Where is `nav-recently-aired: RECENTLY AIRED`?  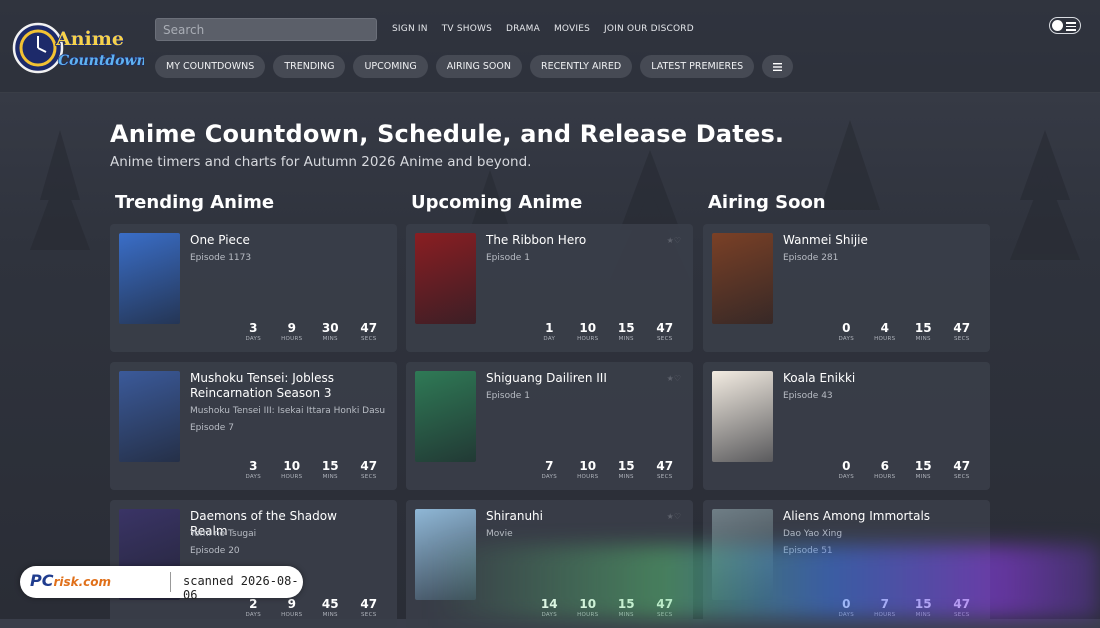
nav-recently-aired: RECENTLY AIRED is located at coordinates (581, 66).